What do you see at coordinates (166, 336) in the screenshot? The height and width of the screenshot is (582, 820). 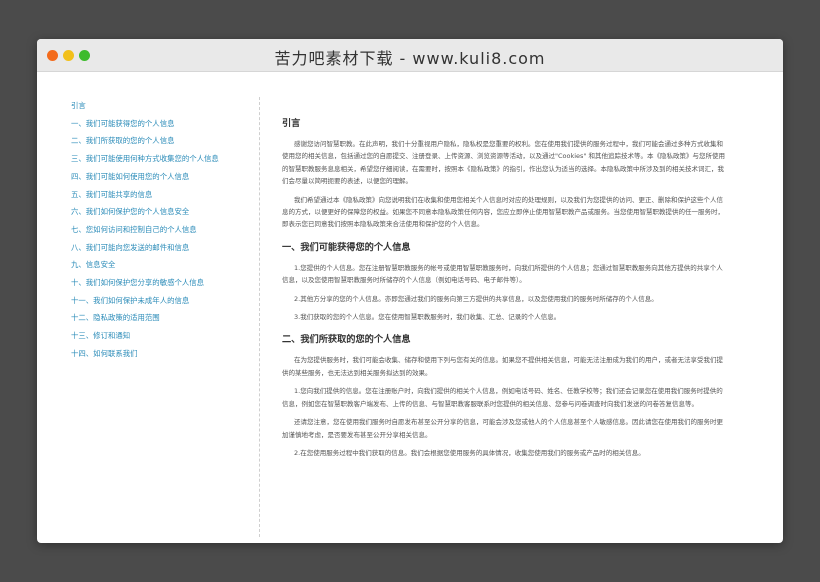 I see `toc-item-13: 十三、修订和通知` at bounding box center [166, 336].